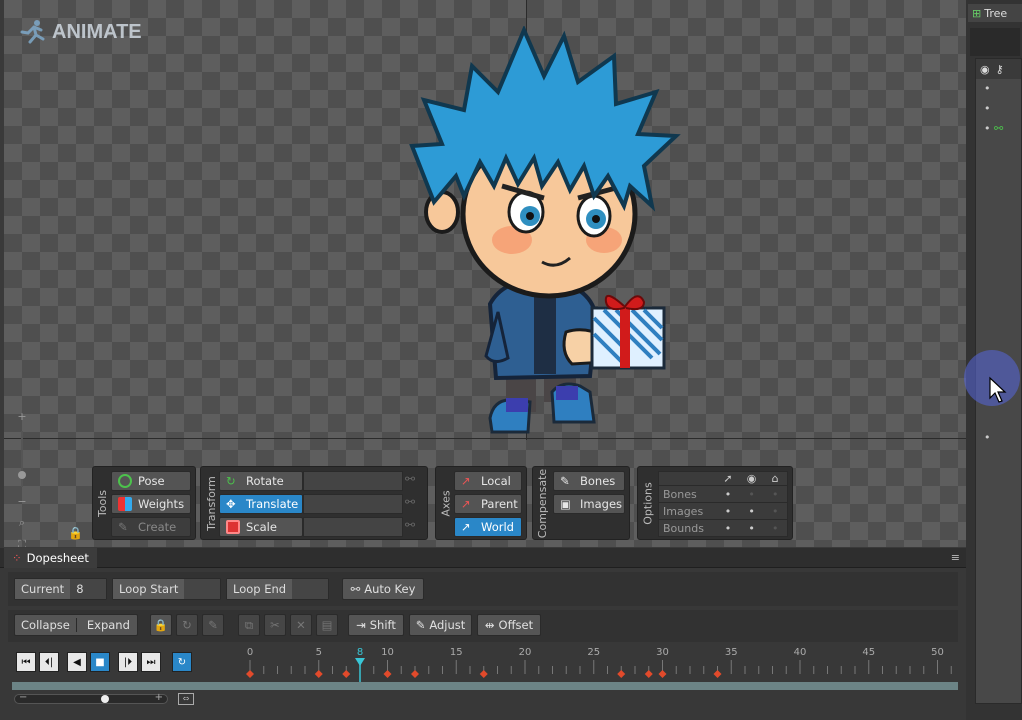  I want to click on tag-icon: ⌂, so click(775, 478).